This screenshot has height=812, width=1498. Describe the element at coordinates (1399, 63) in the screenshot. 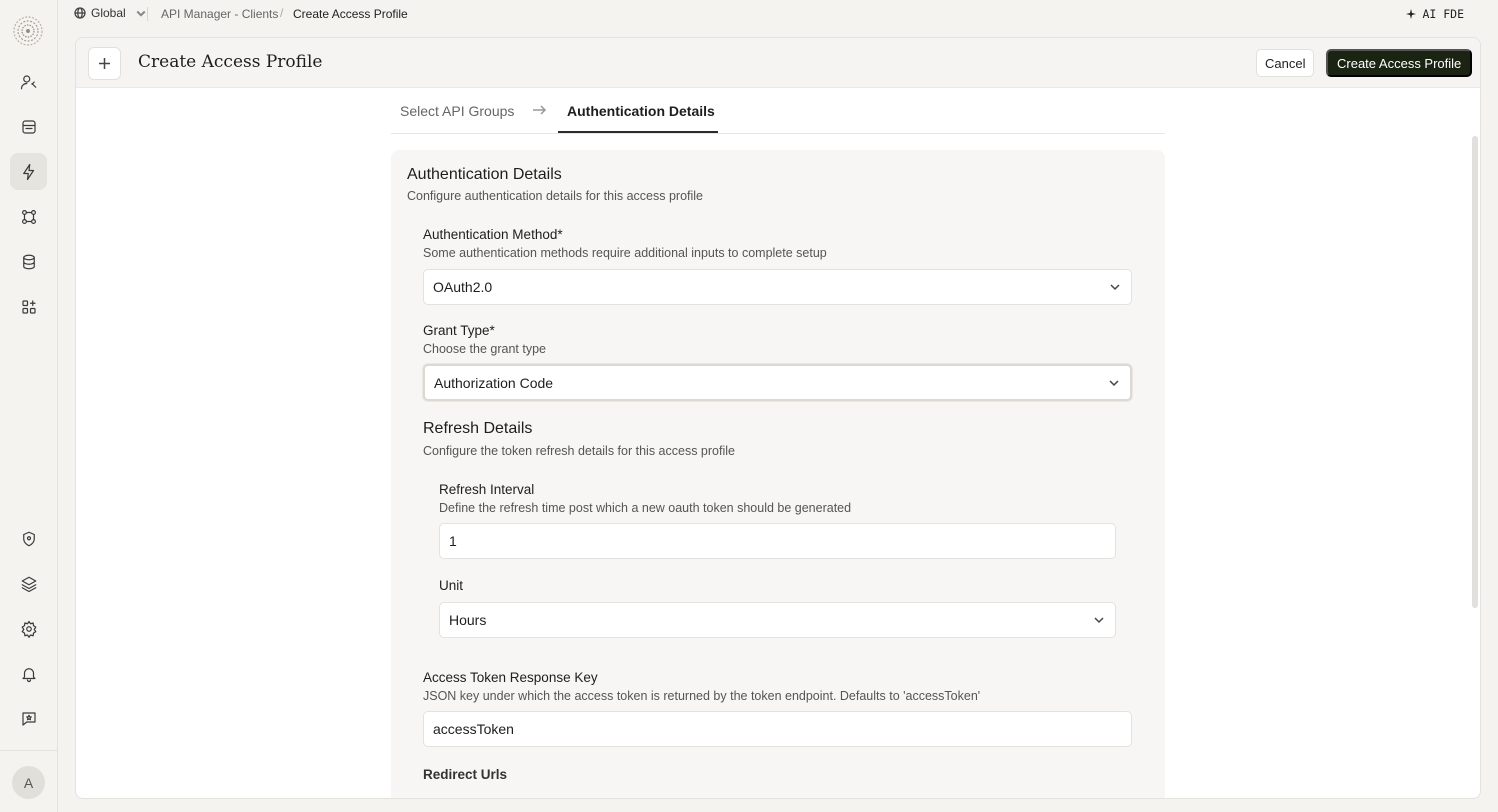

I see `create-access-profile-button: Create Access Profile` at that location.